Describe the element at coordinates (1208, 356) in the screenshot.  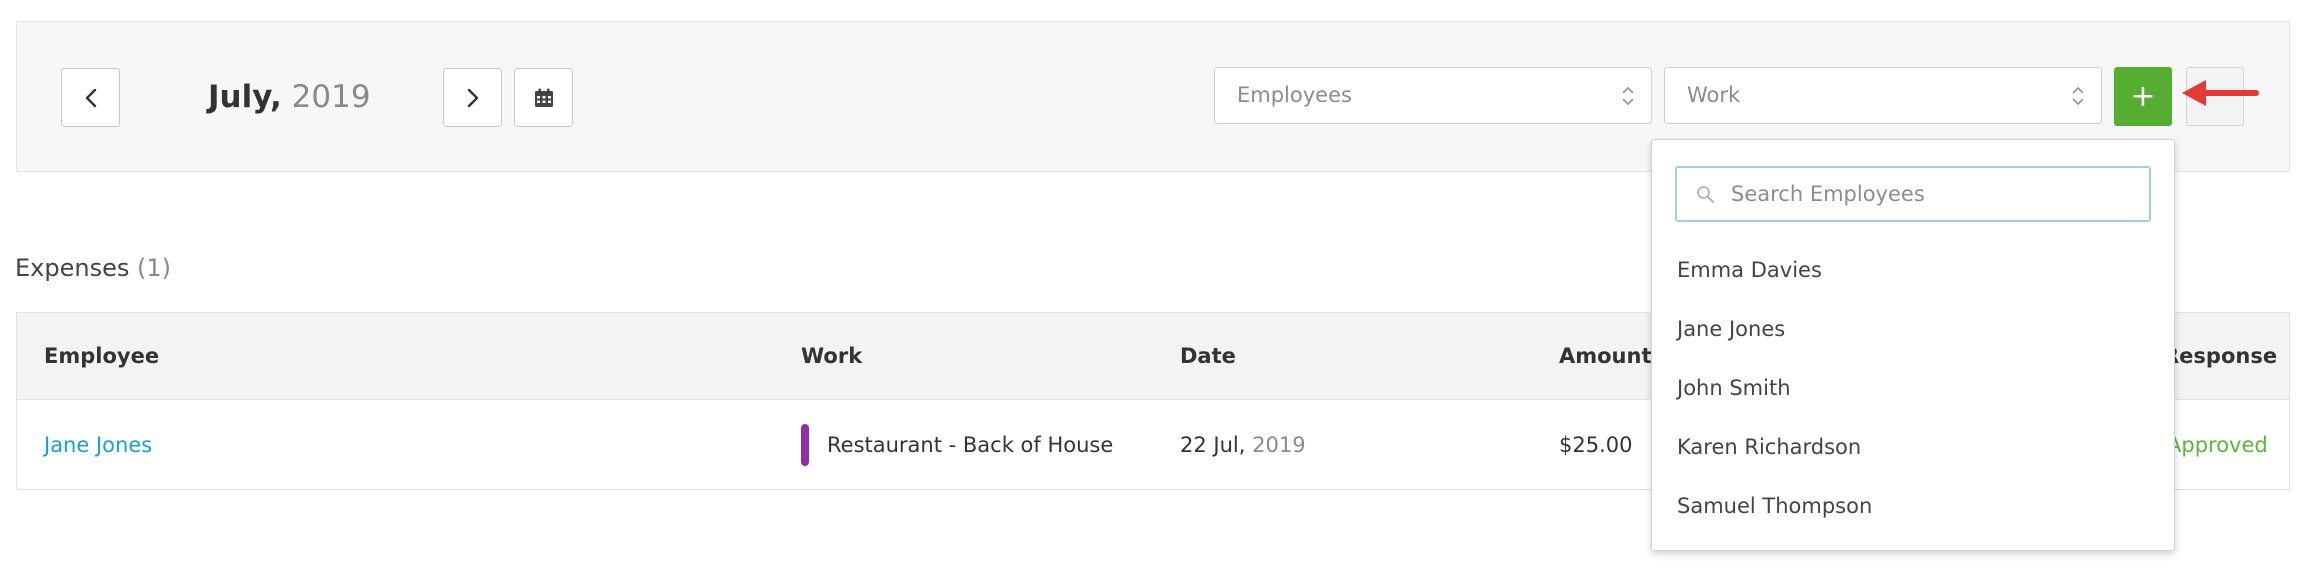
I see `column-header-date: Date` at that location.